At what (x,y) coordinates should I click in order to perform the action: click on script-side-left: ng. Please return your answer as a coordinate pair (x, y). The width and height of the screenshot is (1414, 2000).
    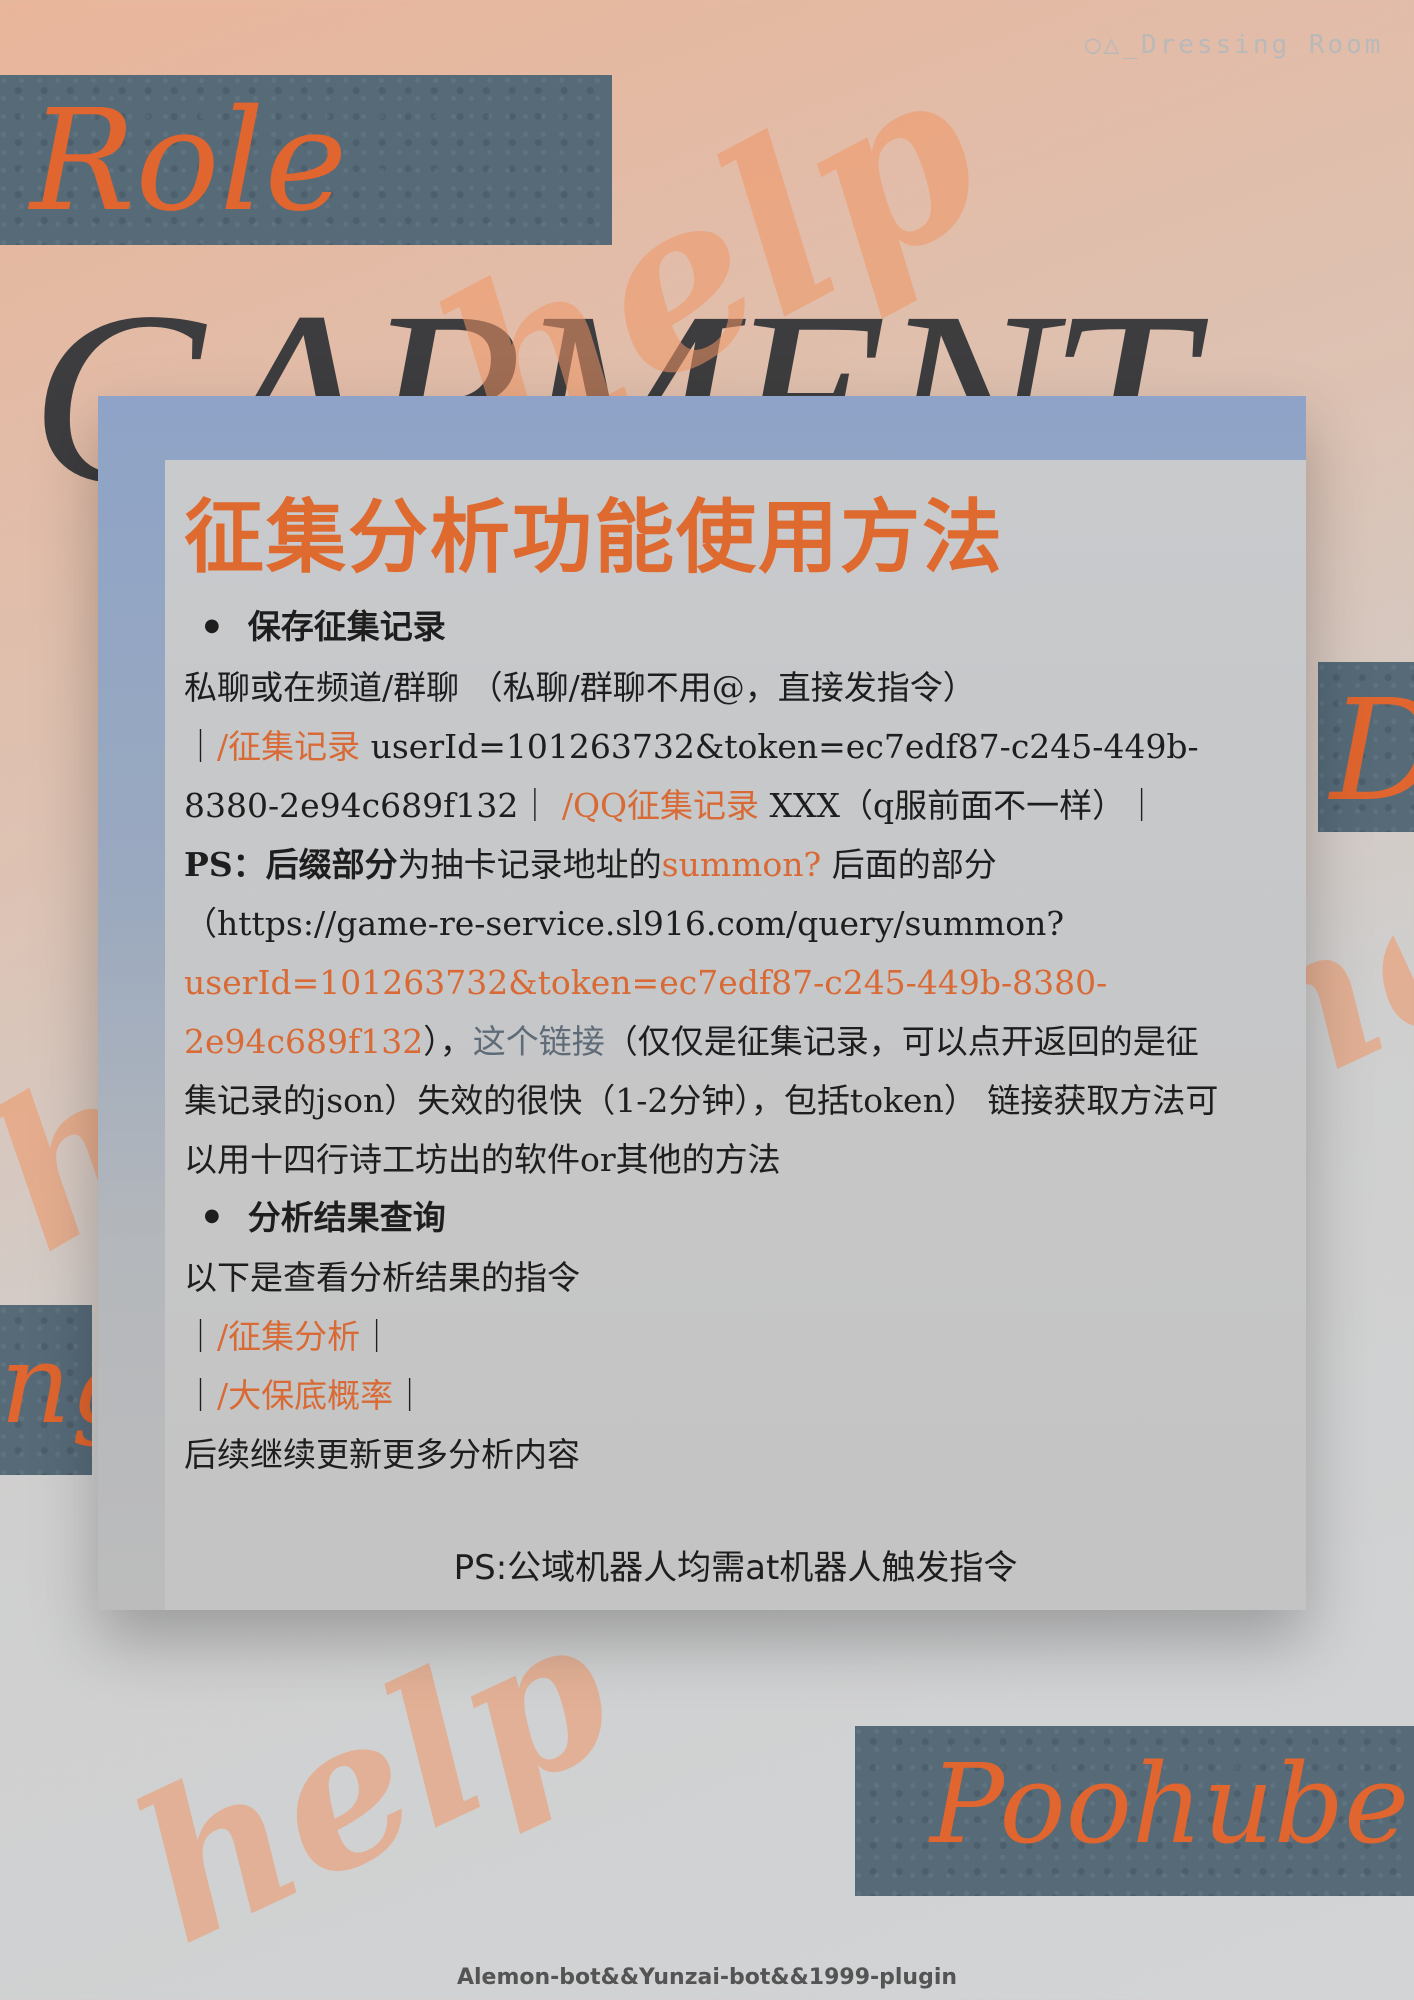
    Looking at the image, I should click on (46, 1384).